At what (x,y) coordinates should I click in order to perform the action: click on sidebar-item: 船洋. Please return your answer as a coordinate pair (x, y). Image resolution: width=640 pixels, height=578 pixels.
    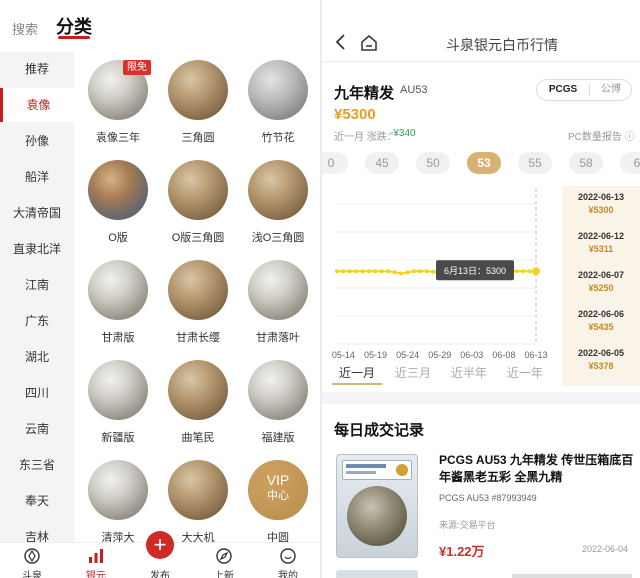
    Looking at the image, I should click on (37, 177).